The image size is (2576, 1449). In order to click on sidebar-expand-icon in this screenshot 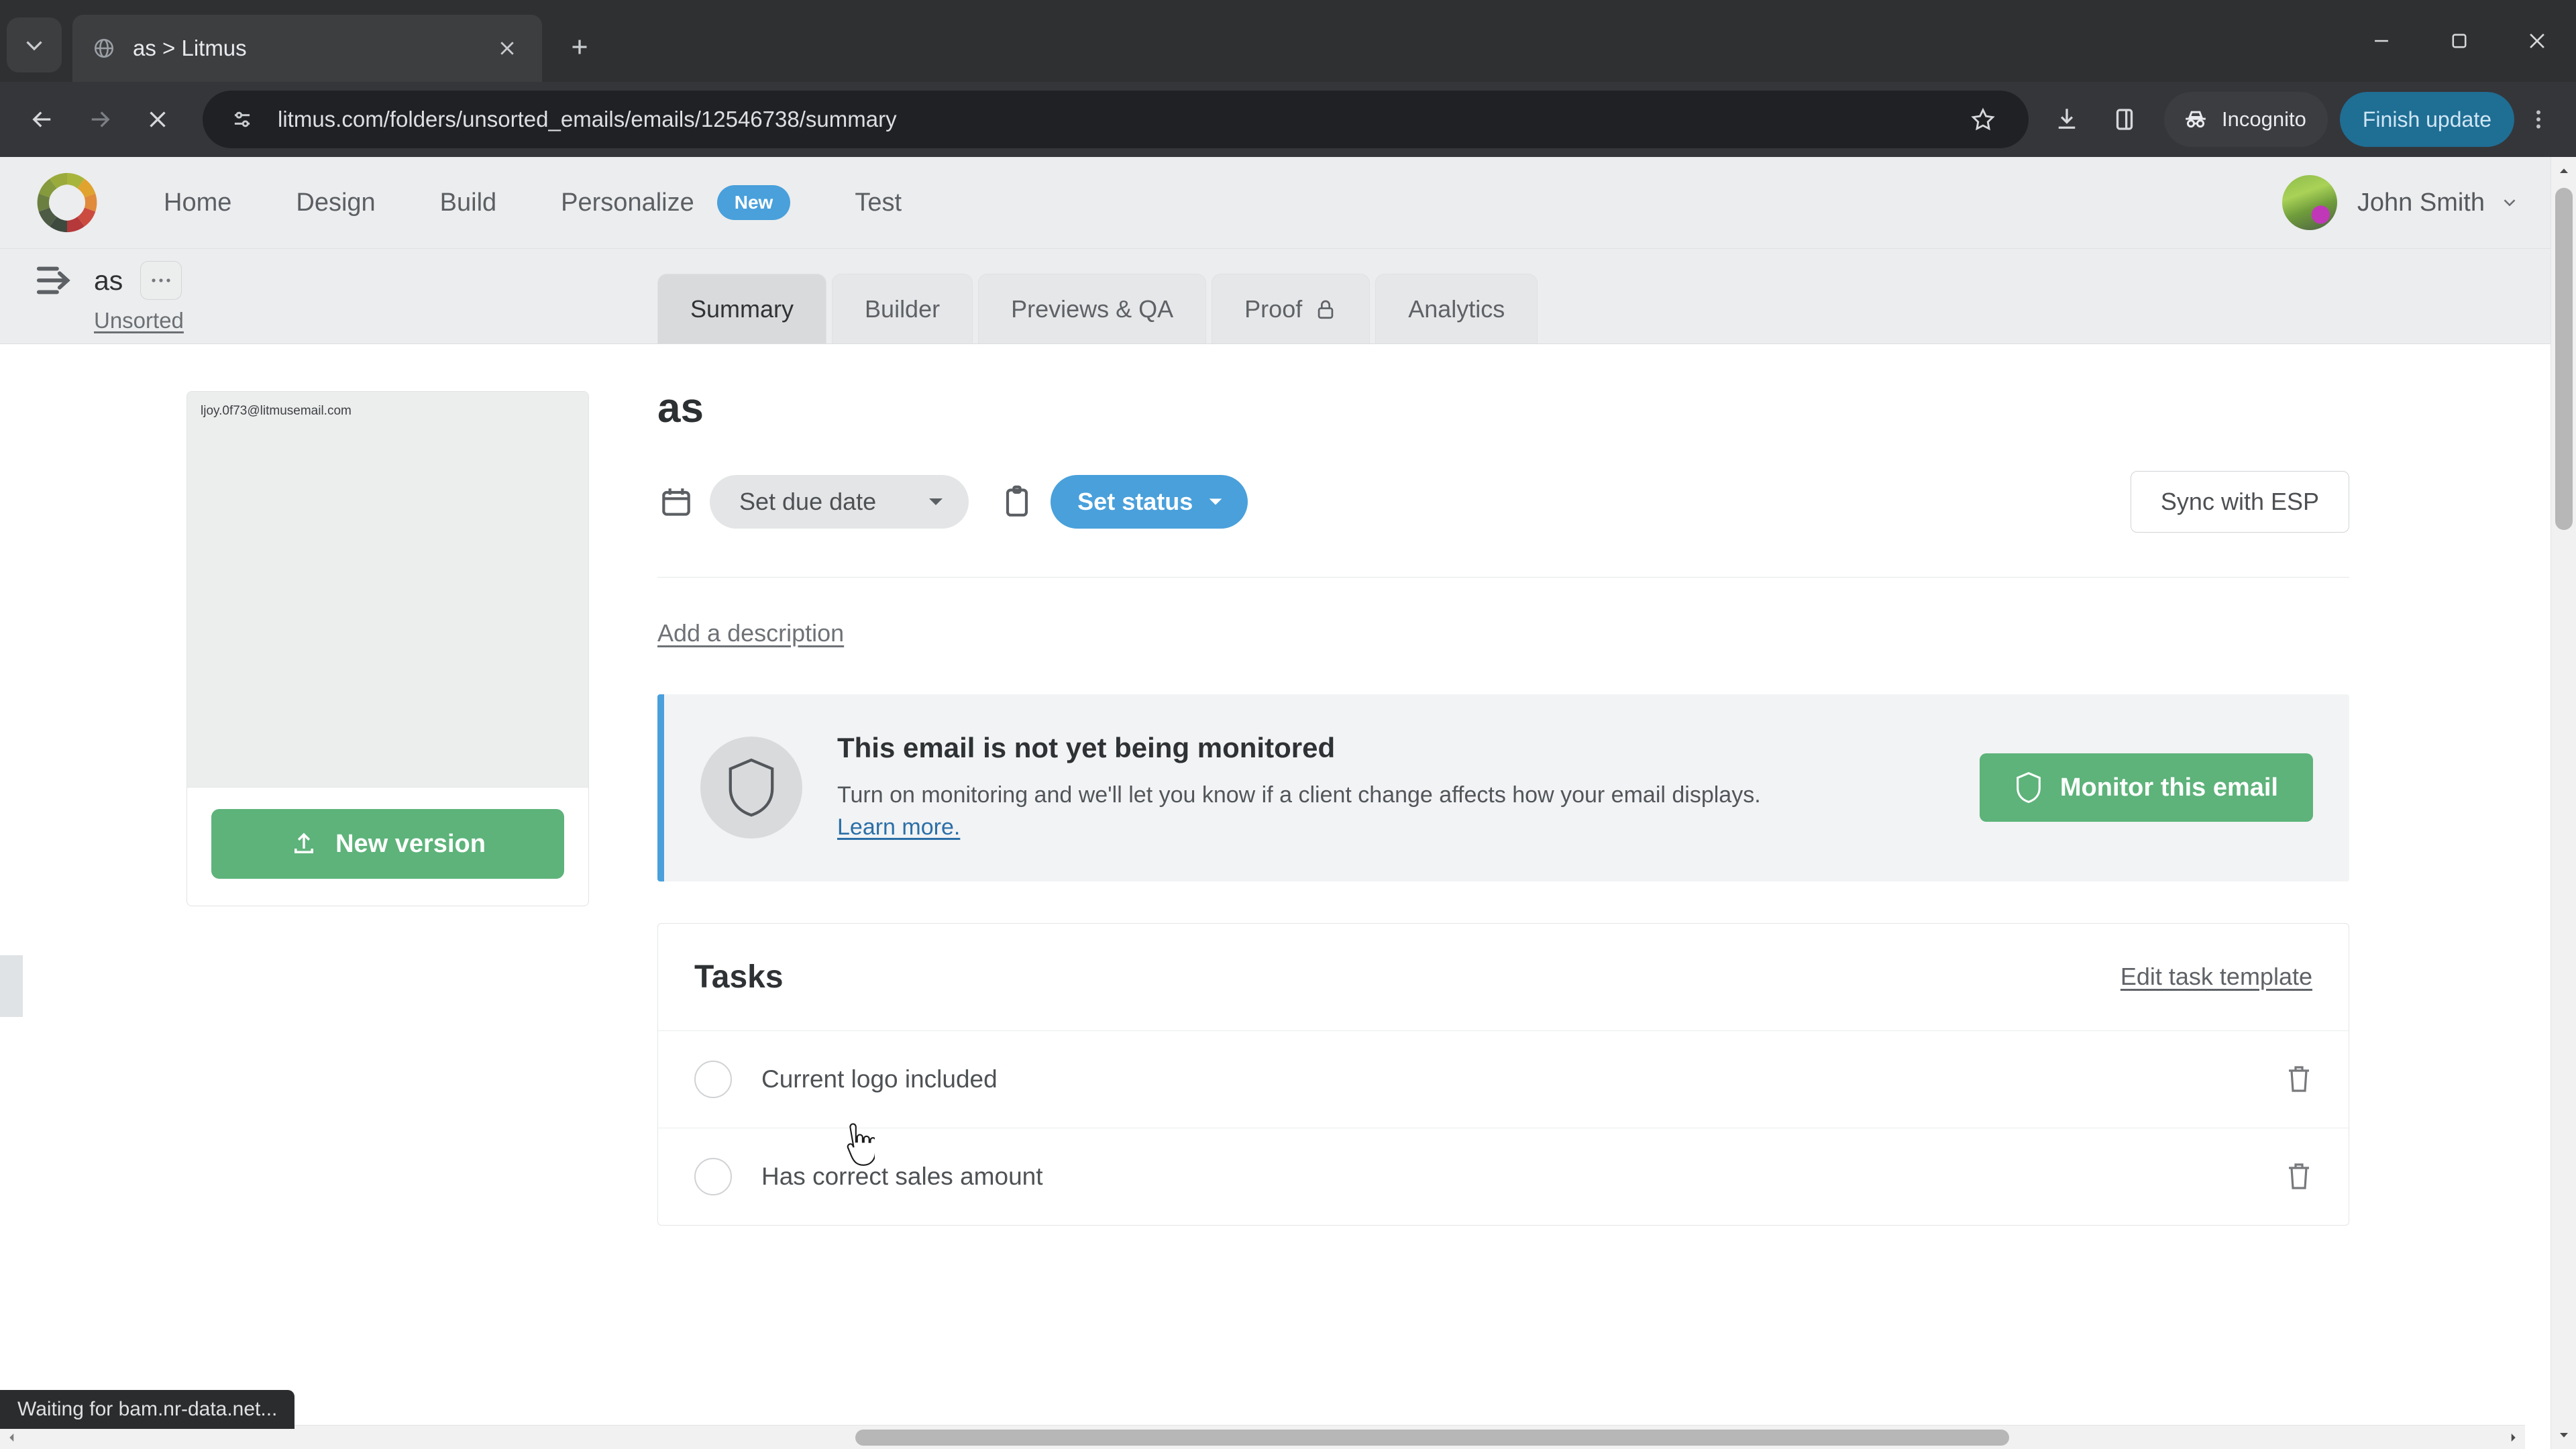, I will do `click(55, 280)`.